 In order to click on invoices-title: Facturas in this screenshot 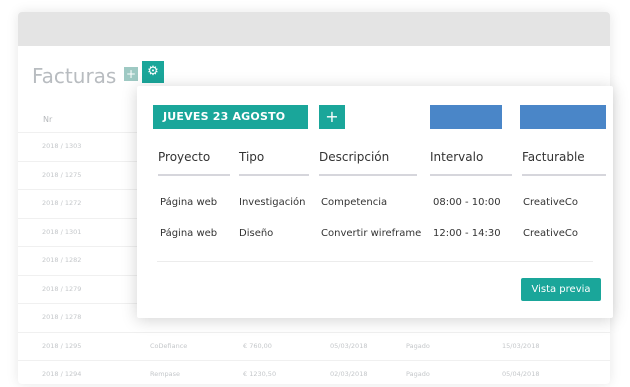, I will do `click(74, 76)`.